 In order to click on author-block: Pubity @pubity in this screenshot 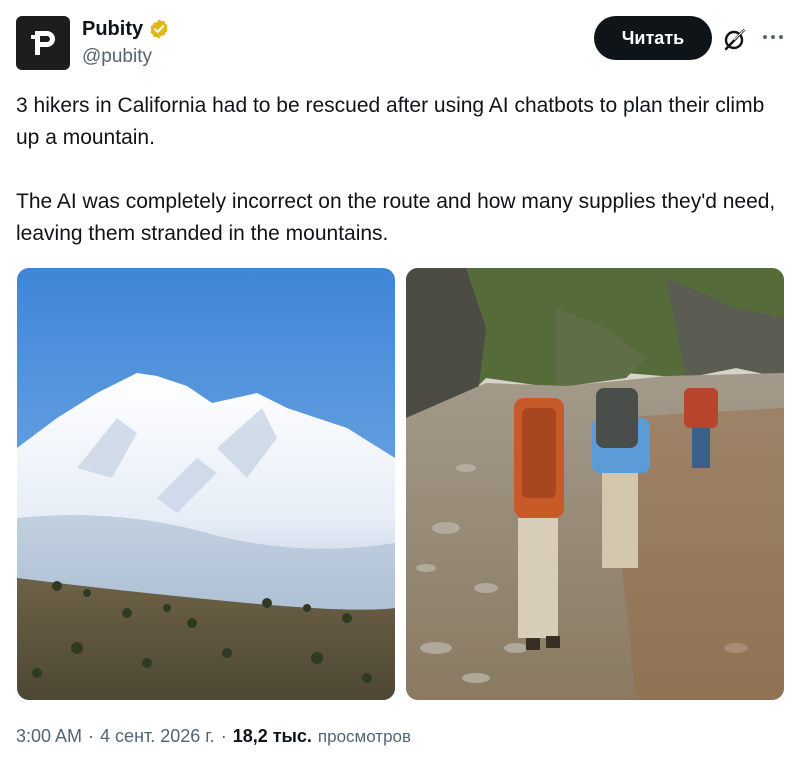, I will do `click(126, 42)`.